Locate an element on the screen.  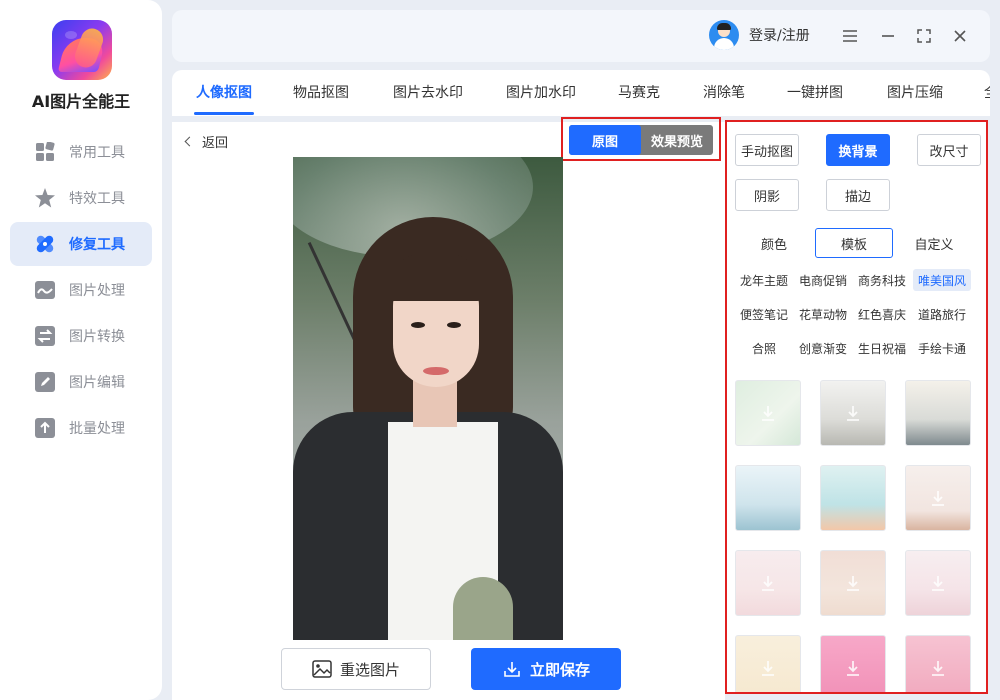
category-notes: 便签笔记 is located at coordinates (764, 314).